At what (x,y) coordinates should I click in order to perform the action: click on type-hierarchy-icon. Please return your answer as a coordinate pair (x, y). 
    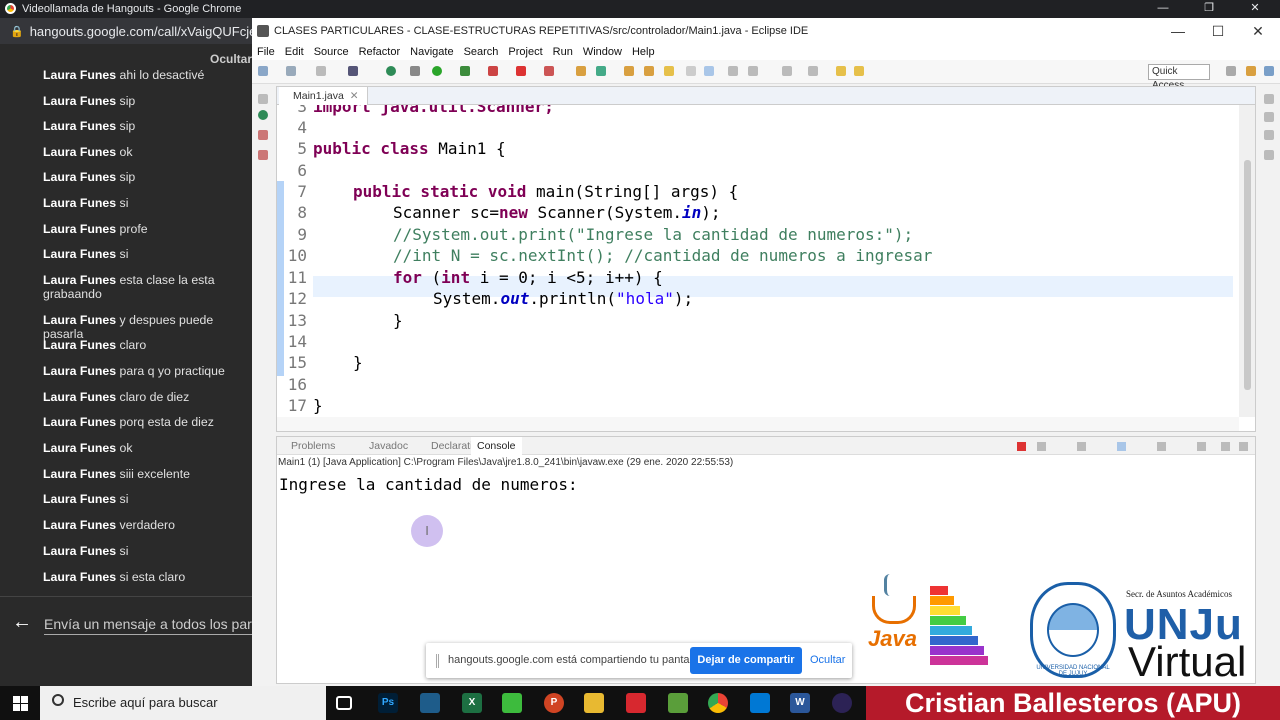
    Looking at the image, I should click on (263, 135).